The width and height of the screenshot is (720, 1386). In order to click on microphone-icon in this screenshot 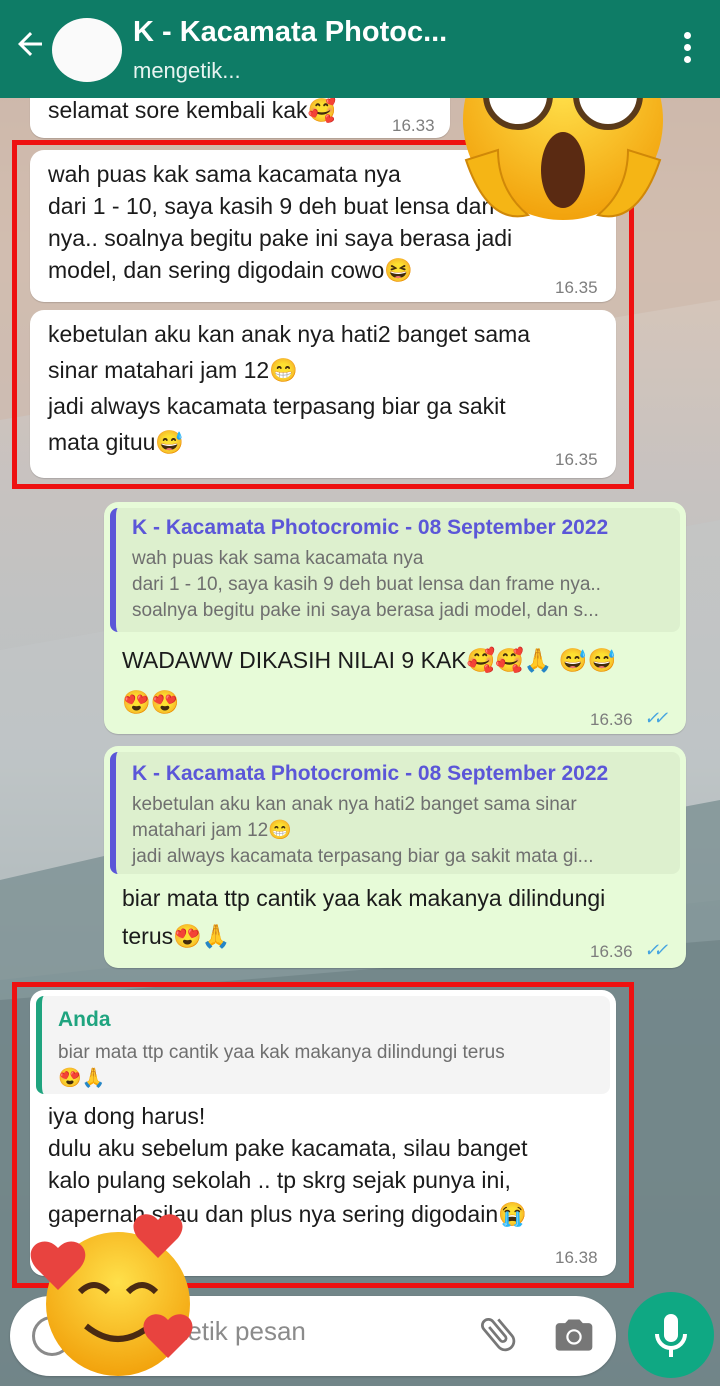, I will do `click(671, 1335)`.